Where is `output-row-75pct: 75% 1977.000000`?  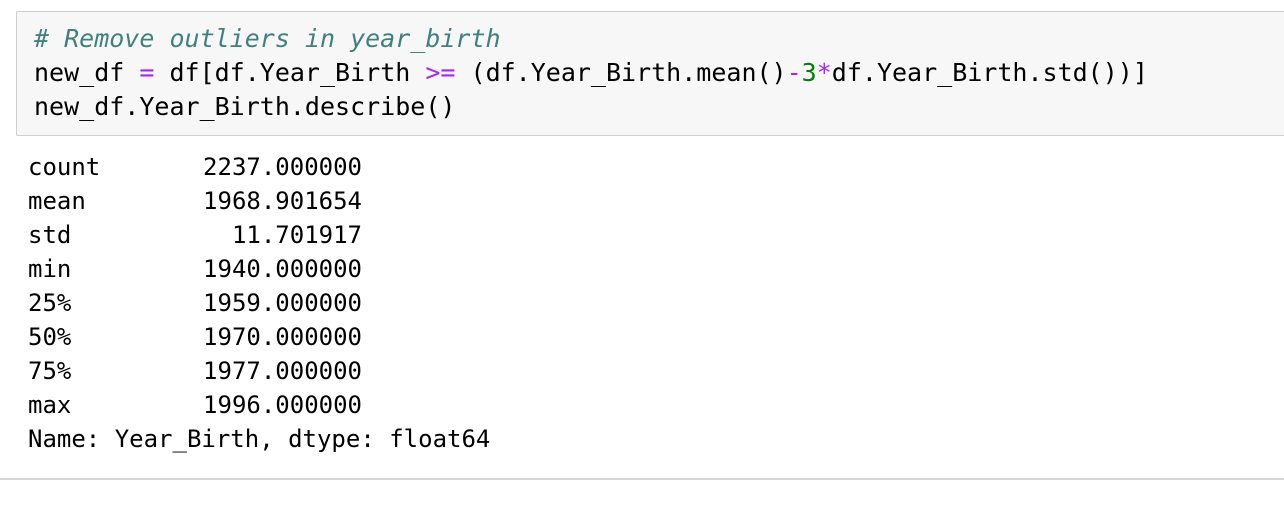
output-row-75pct: 75% 1977.000000 is located at coordinates (648, 371).